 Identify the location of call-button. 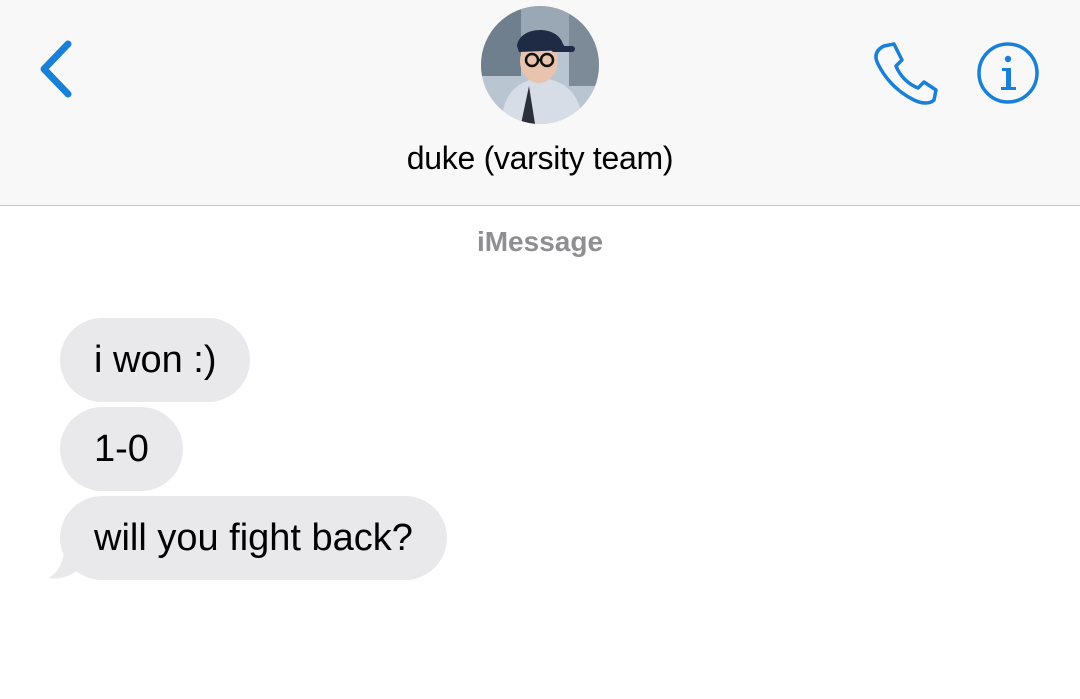
(905, 73).